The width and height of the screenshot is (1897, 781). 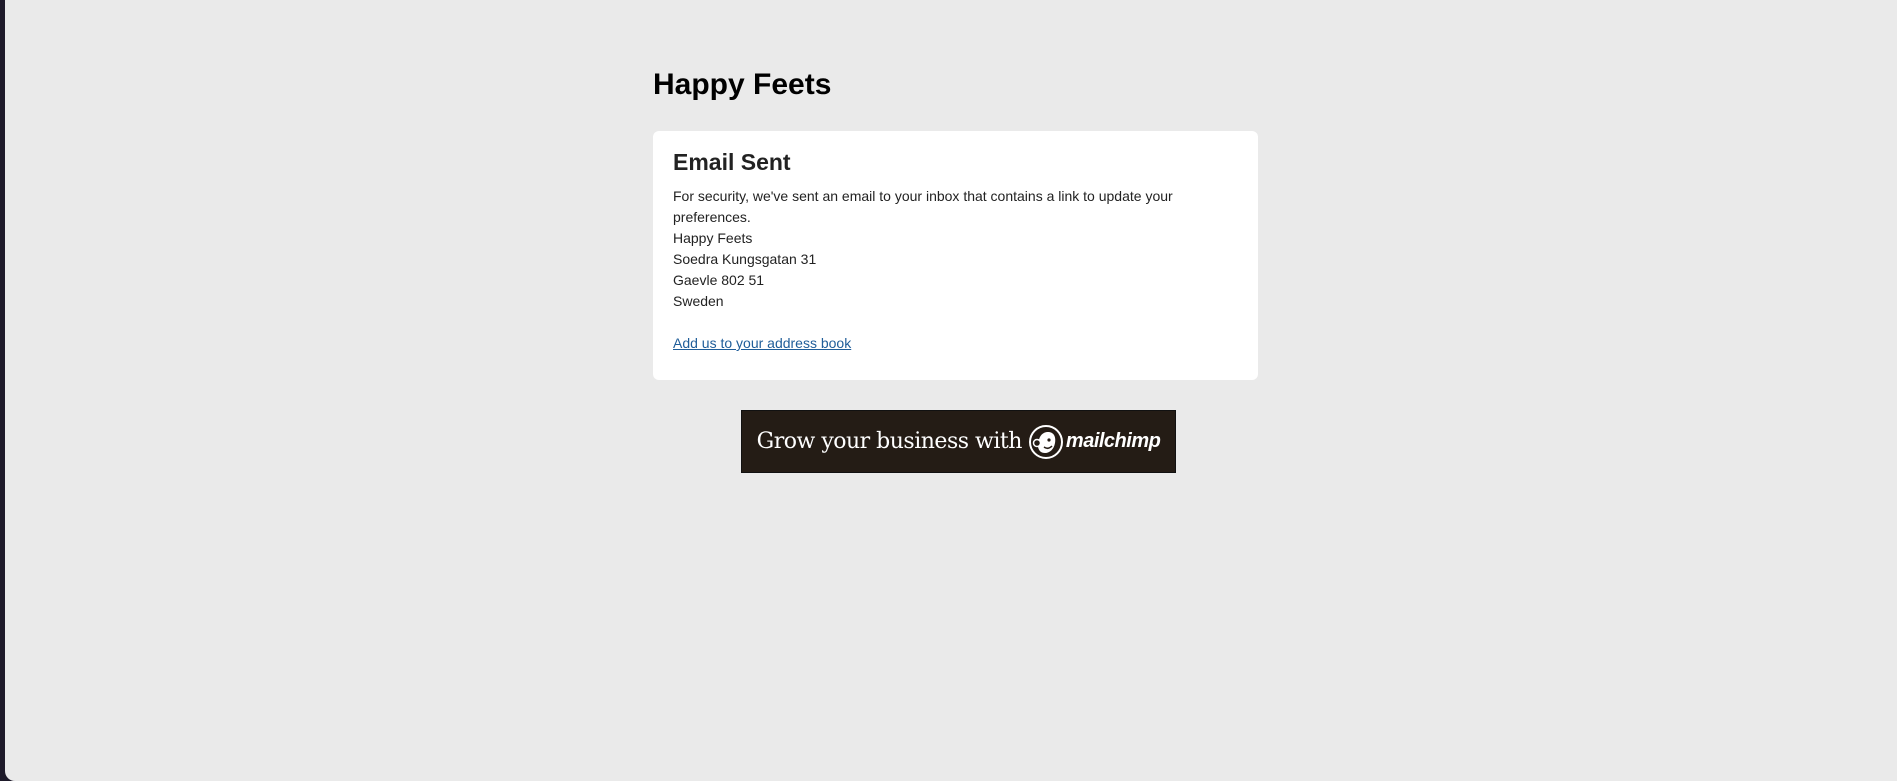 I want to click on card-heading: Email Sent, so click(x=732, y=162).